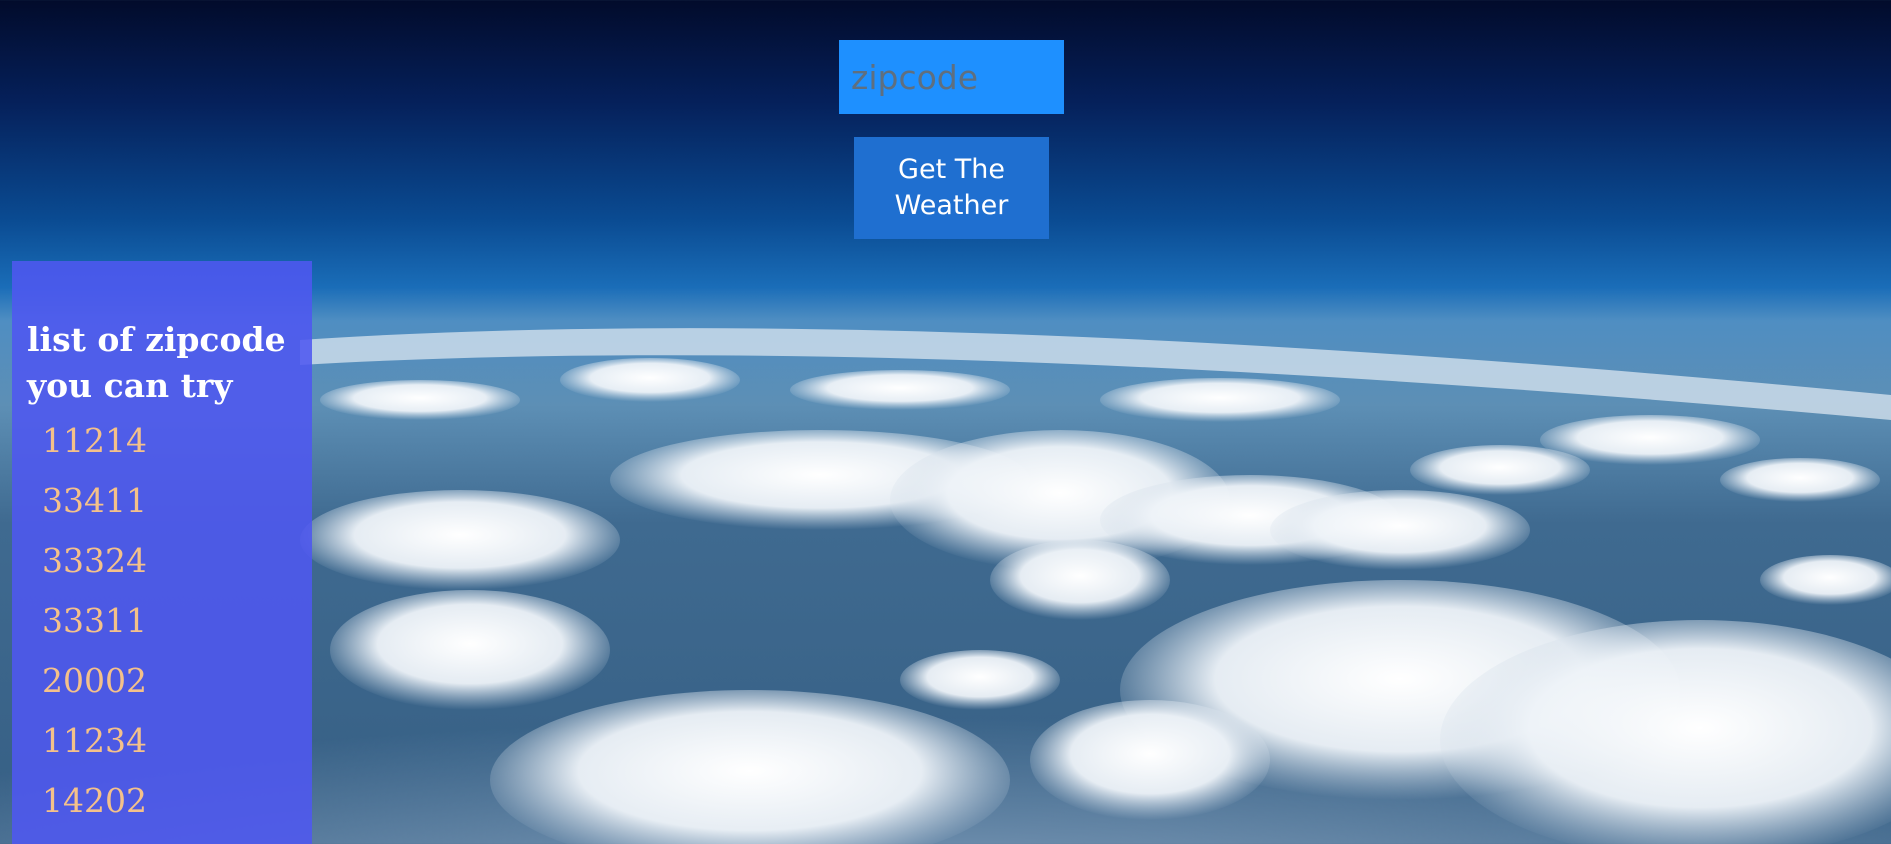 This screenshot has width=1891, height=844. What do you see at coordinates (94, 441) in the screenshot?
I see `zipcode-item: 11214` at bounding box center [94, 441].